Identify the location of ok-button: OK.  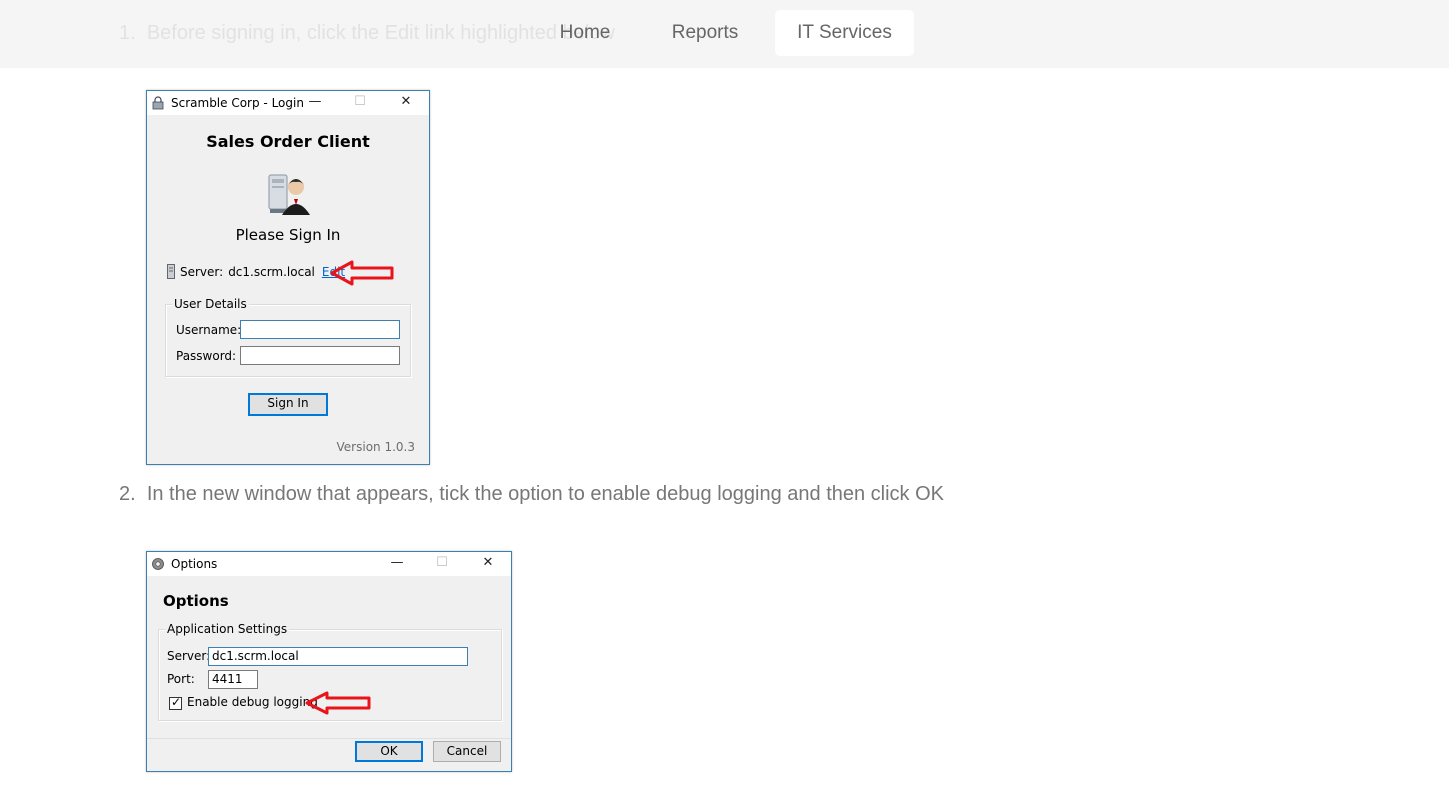
(389, 751).